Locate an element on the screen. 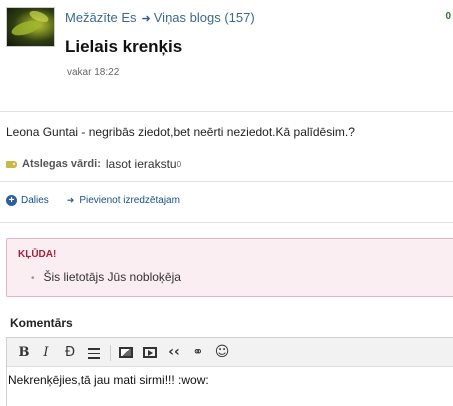 This screenshot has height=406, width=453. video-icon is located at coordinates (150, 352).